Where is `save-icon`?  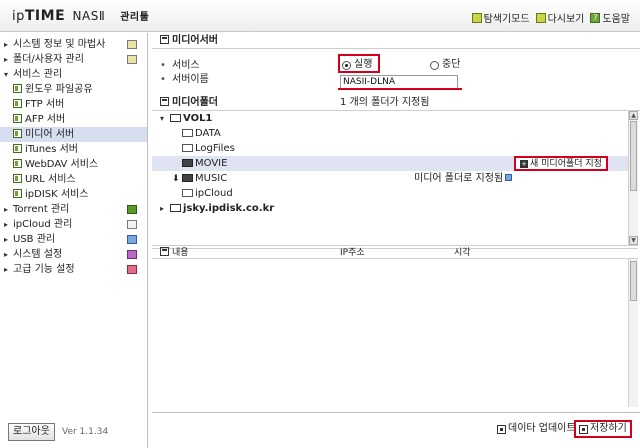 save-icon is located at coordinates (583, 429).